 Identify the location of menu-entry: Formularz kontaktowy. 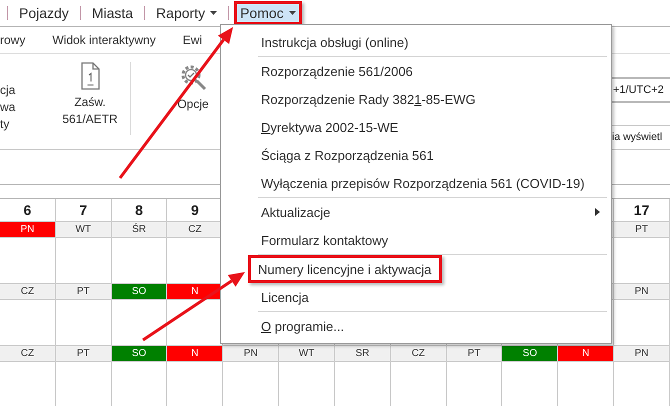
(431, 240).